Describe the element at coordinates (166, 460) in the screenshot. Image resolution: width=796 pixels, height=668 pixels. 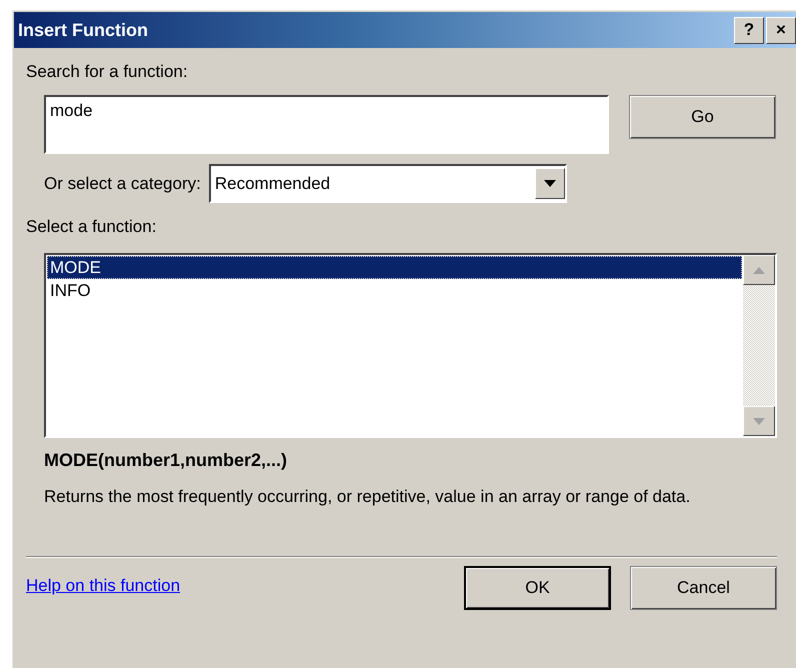
I see `function-signature: MODE(number1,number2,...)` at that location.